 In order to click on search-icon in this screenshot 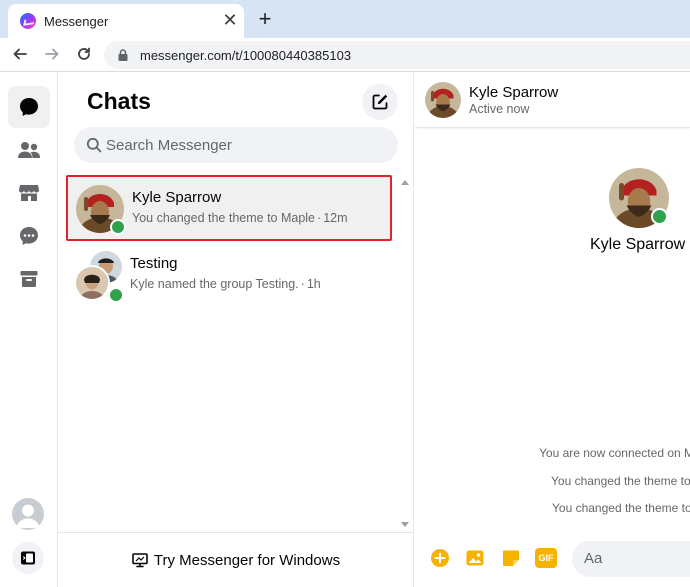, I will do `click(94, 145)`.